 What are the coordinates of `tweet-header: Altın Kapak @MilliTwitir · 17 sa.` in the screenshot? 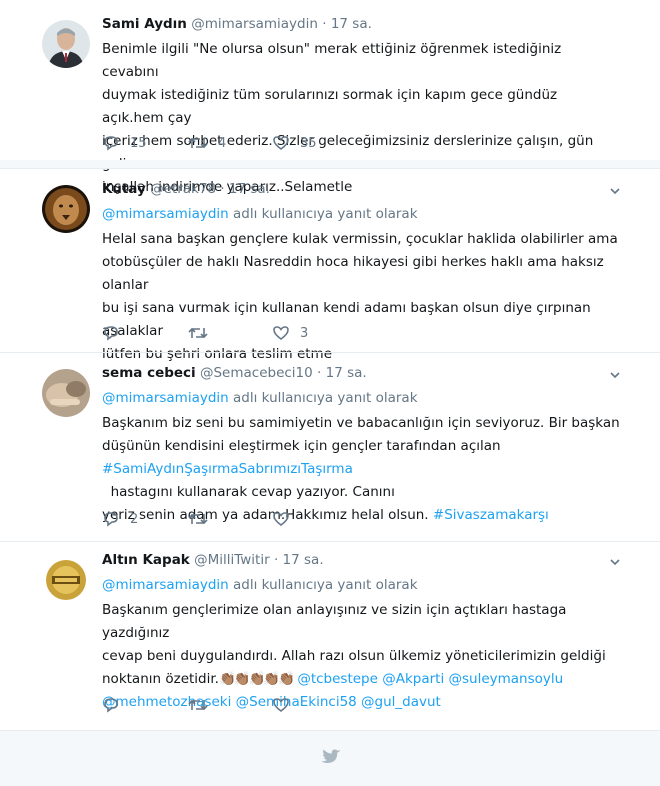 It's located at (213, 560).